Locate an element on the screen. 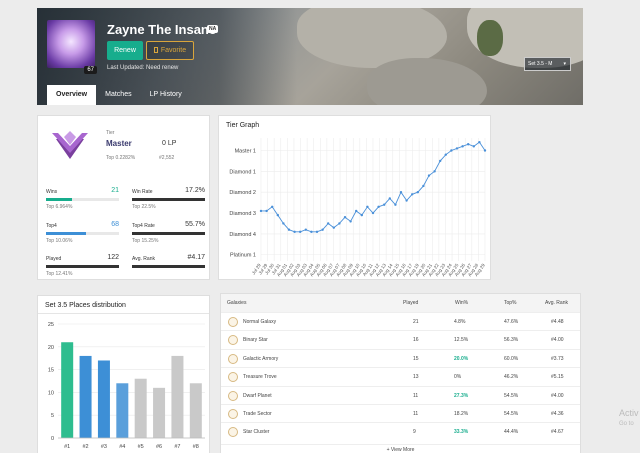 Image resolution: width=640 pixels, height=453 pixels. x-tick-label: #1 is located at coordinates (67, 447).